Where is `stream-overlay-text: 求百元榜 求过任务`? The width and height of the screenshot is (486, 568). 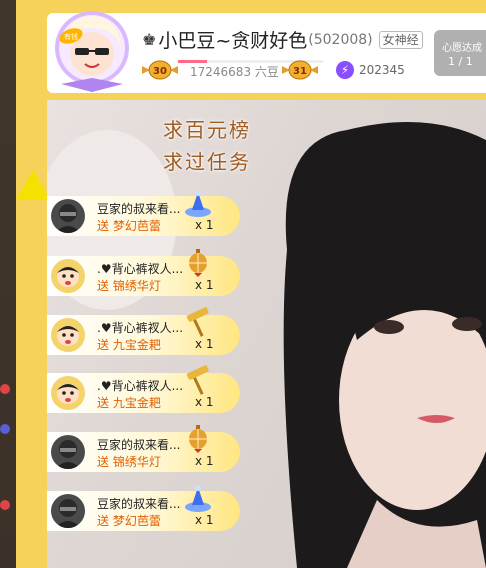
stream-overlay-text: 求百元榜 求过任务 is located at coordinates (207, 146).